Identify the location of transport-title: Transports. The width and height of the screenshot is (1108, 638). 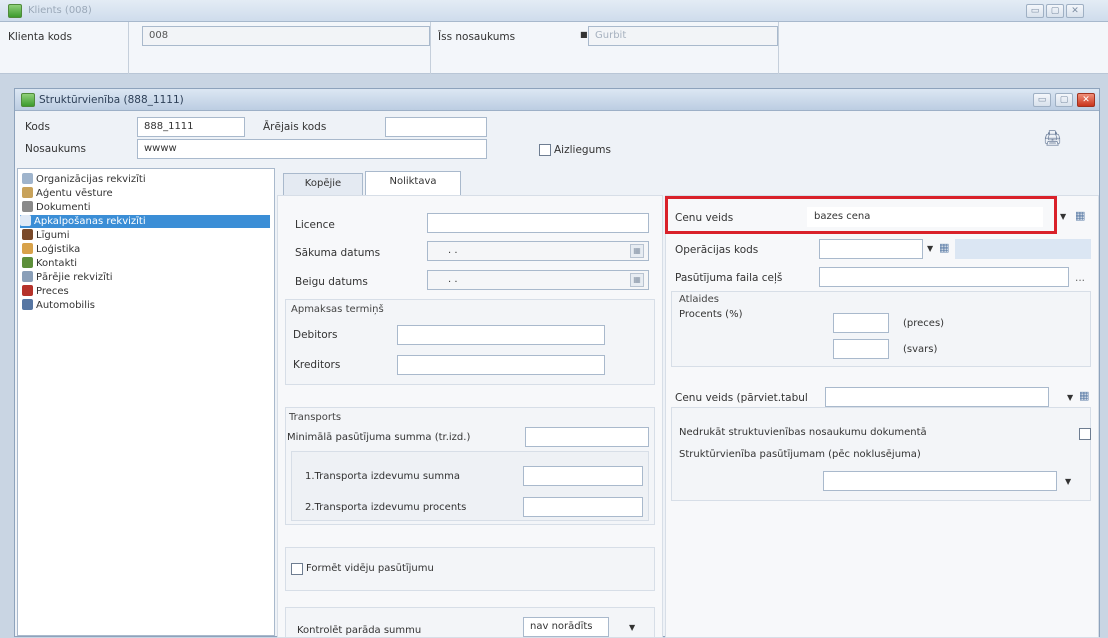
(315, 417).